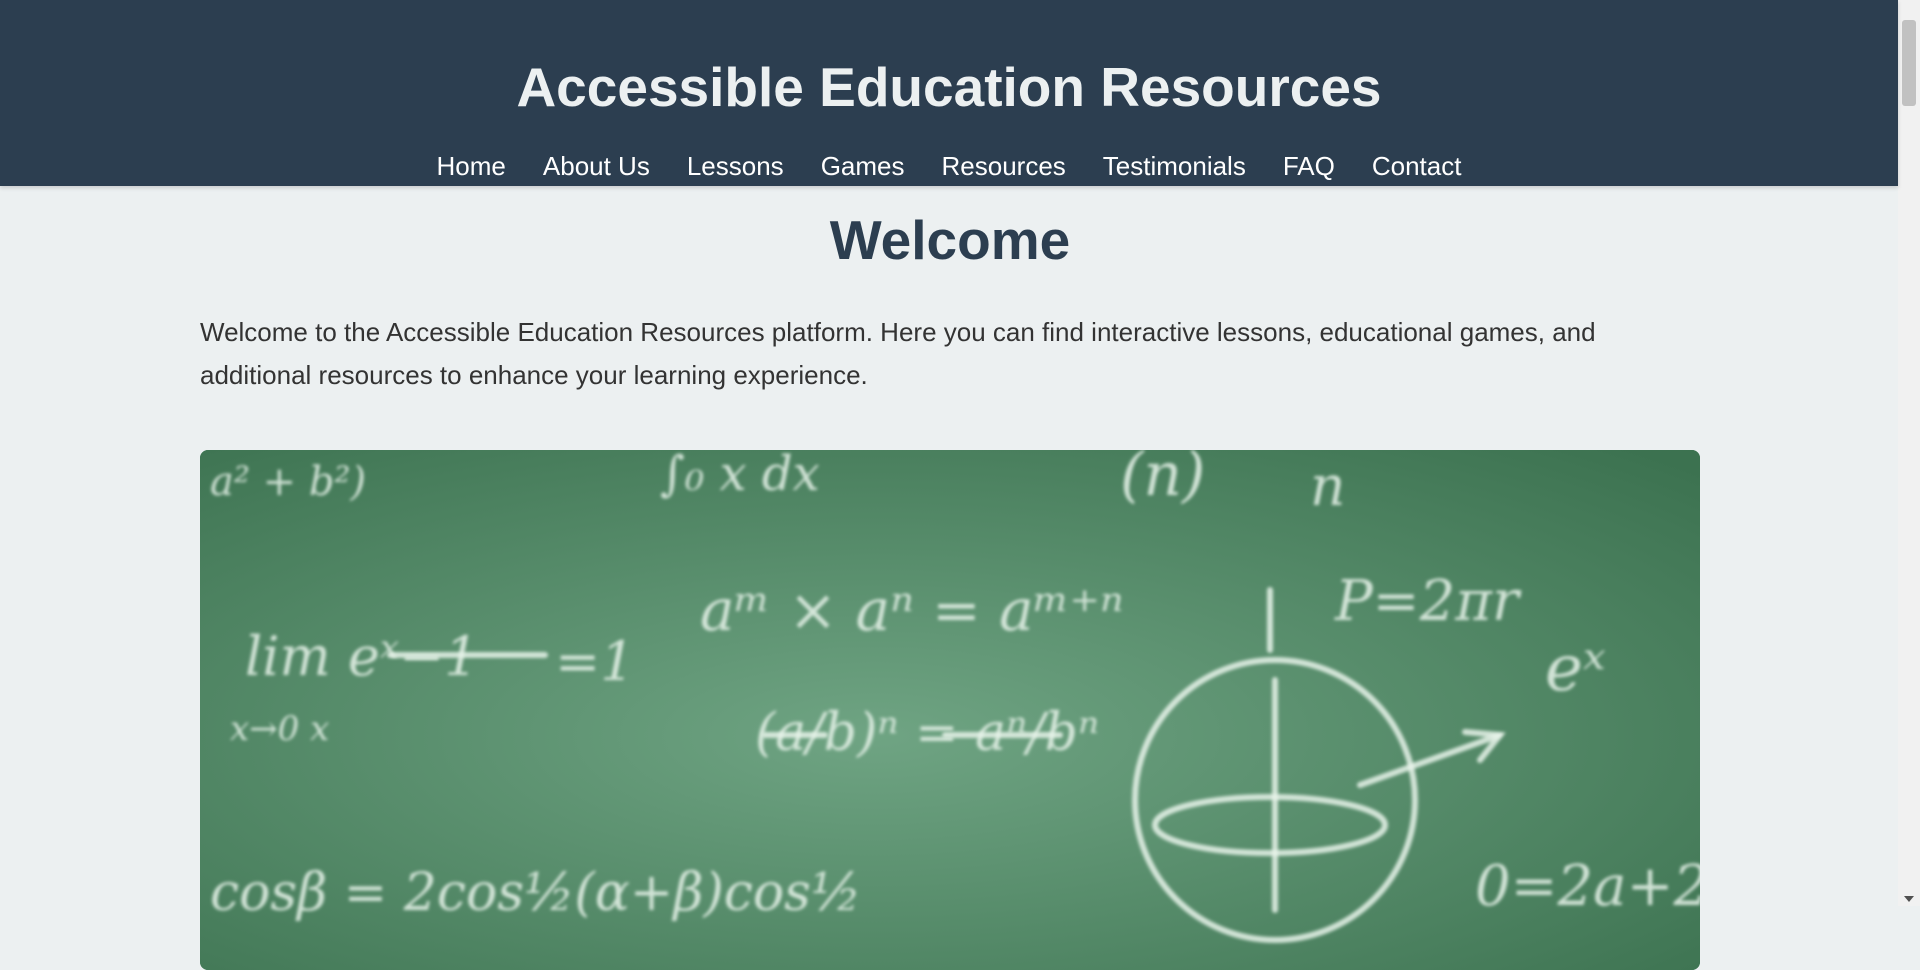 The width and height of the screenshot is (1920, 970). Describe the element at coordinates (288, 482) in the screenshot. I see `chalk-formula: a² + b²)` at that location.